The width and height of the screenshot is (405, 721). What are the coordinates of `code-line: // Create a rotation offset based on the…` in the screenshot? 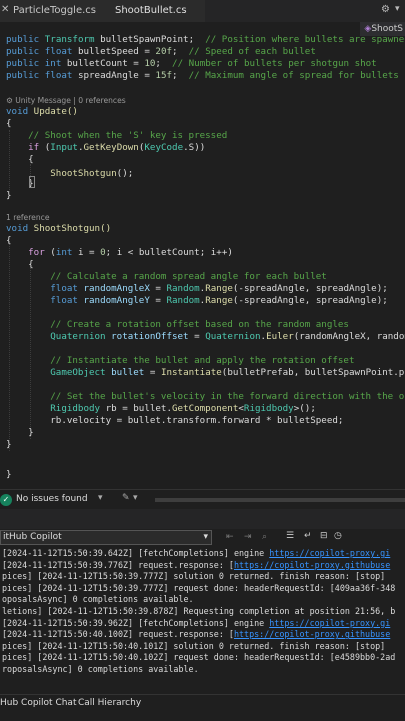 It's located at (199, 324).